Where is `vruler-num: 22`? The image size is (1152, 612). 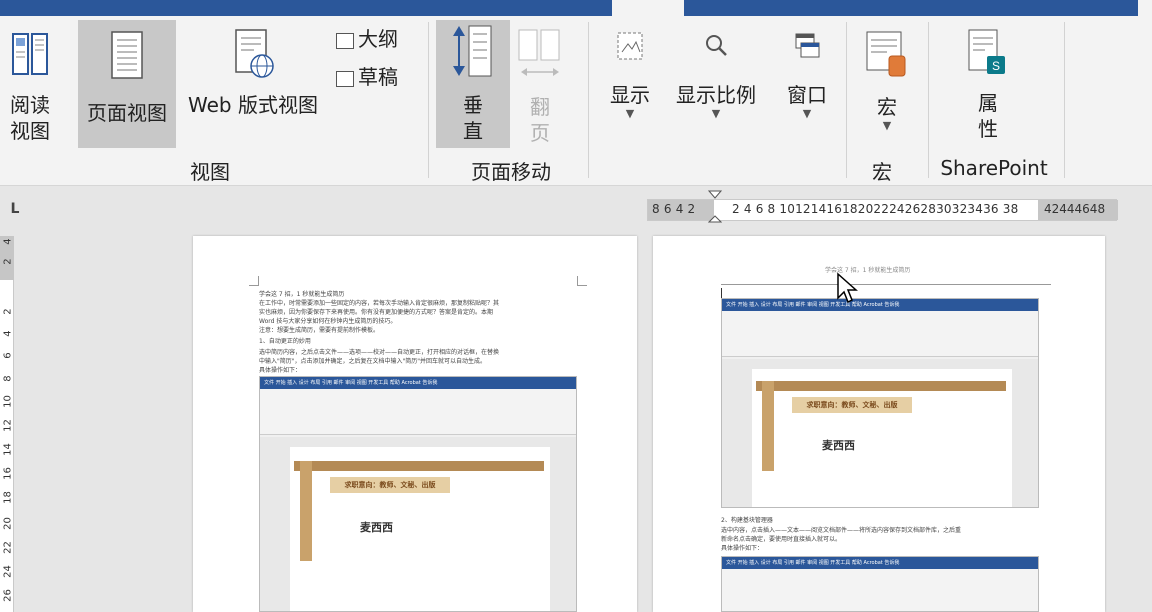
vruler-num: 22 is located at coordinates (8, 547).